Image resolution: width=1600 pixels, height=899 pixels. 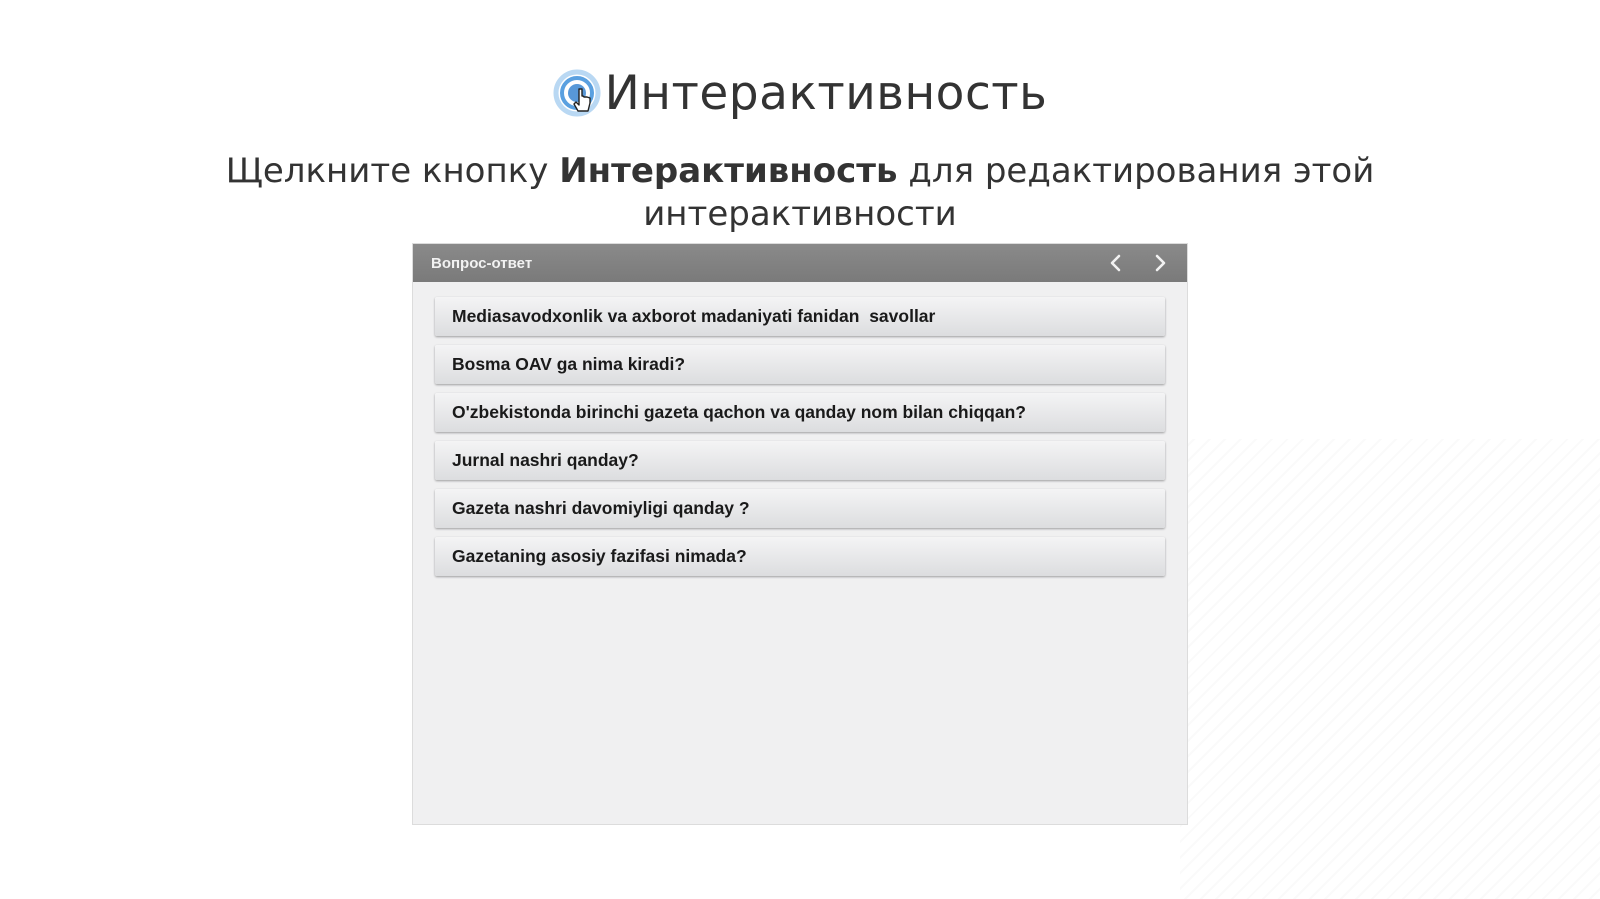 I want to click on question-item: Gazeta nashri davomiyligi qanday ?, so click(x=800, y=508).